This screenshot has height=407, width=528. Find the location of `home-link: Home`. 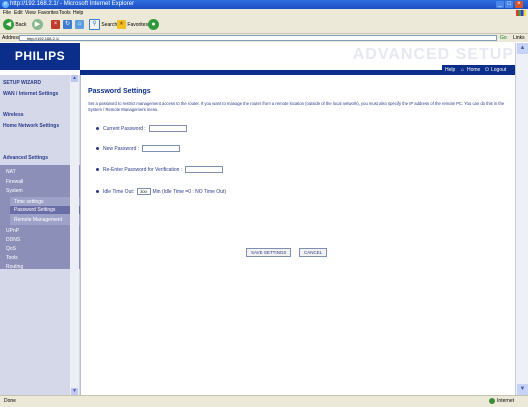

home-link: Home is located at coordinates (473, 70).